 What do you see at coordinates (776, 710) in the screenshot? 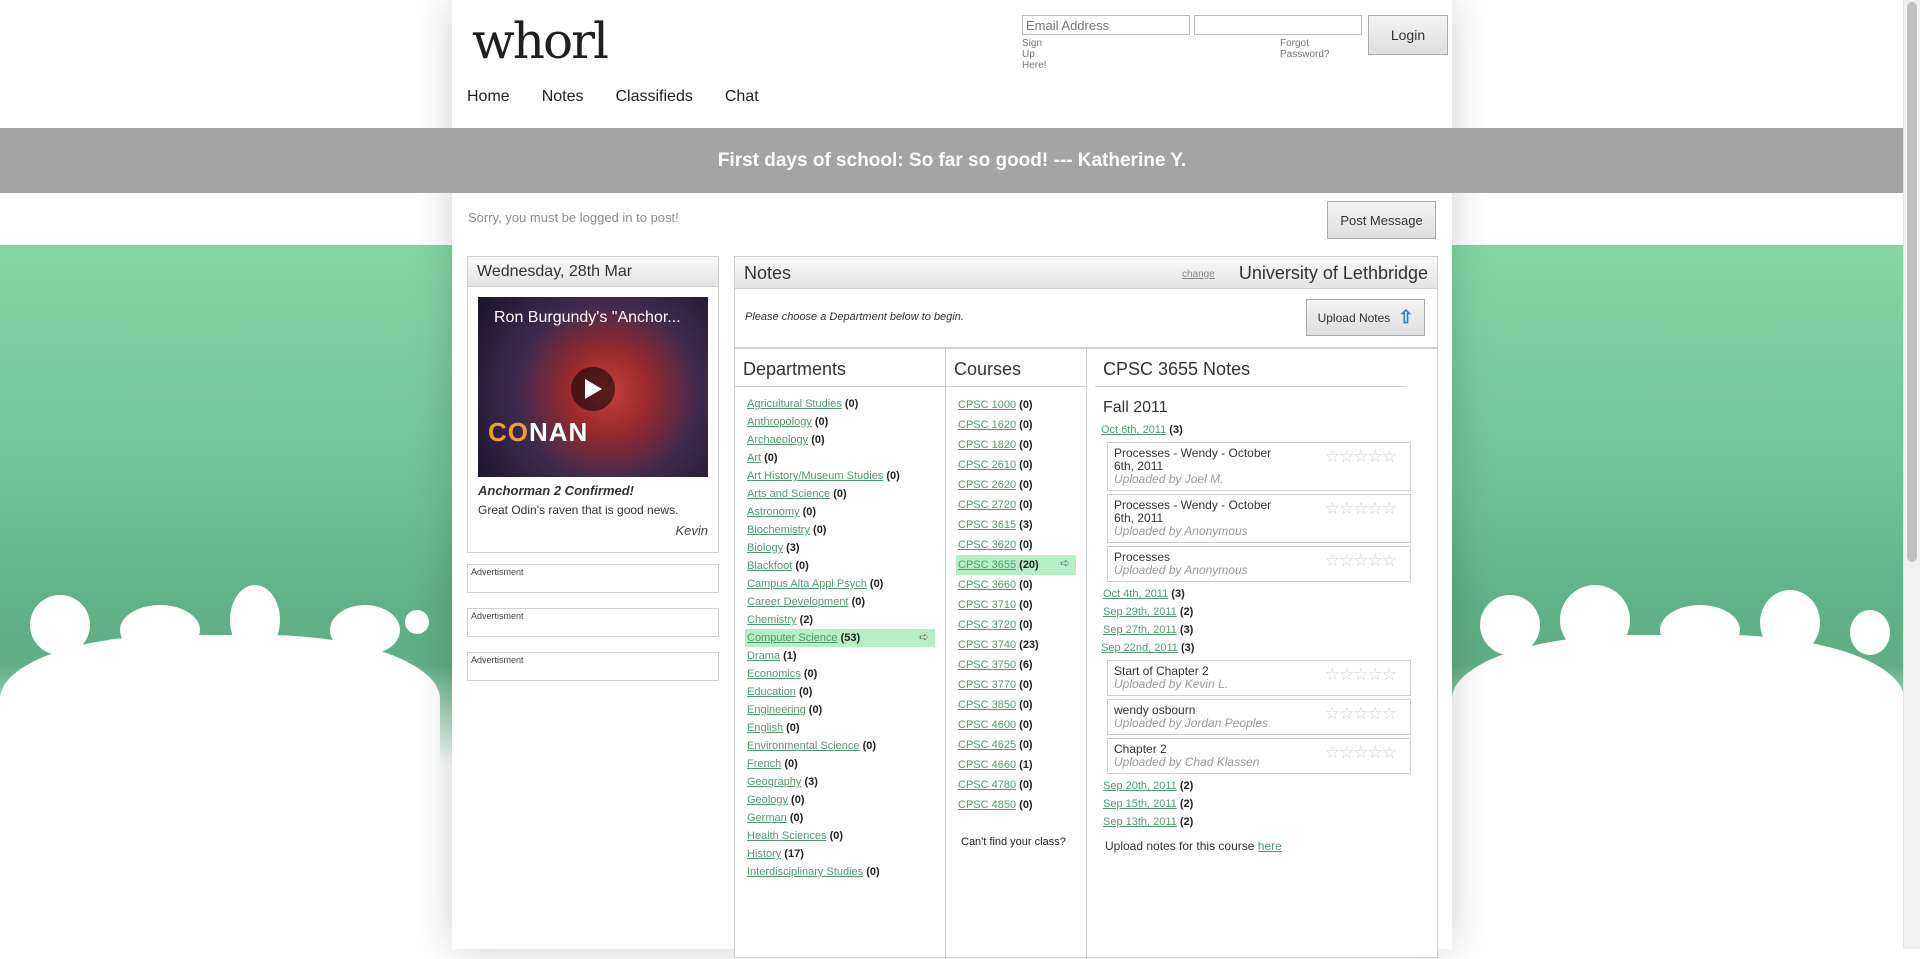
I see `department-link: Engineering` at bounding box center [776, 710].